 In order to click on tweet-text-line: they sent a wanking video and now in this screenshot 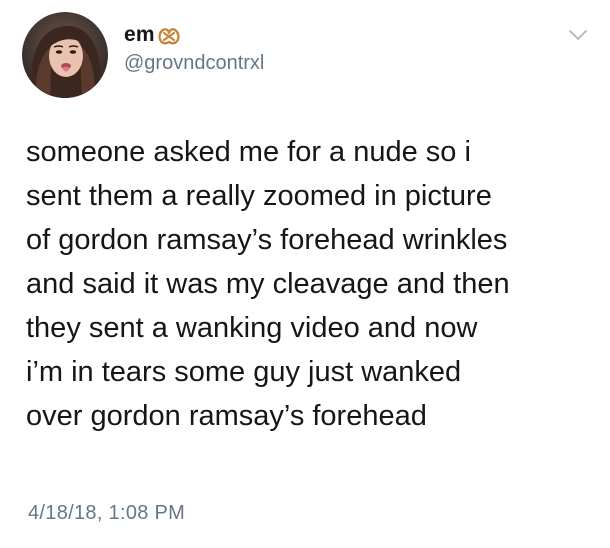, I will do `click(252, 328)`.